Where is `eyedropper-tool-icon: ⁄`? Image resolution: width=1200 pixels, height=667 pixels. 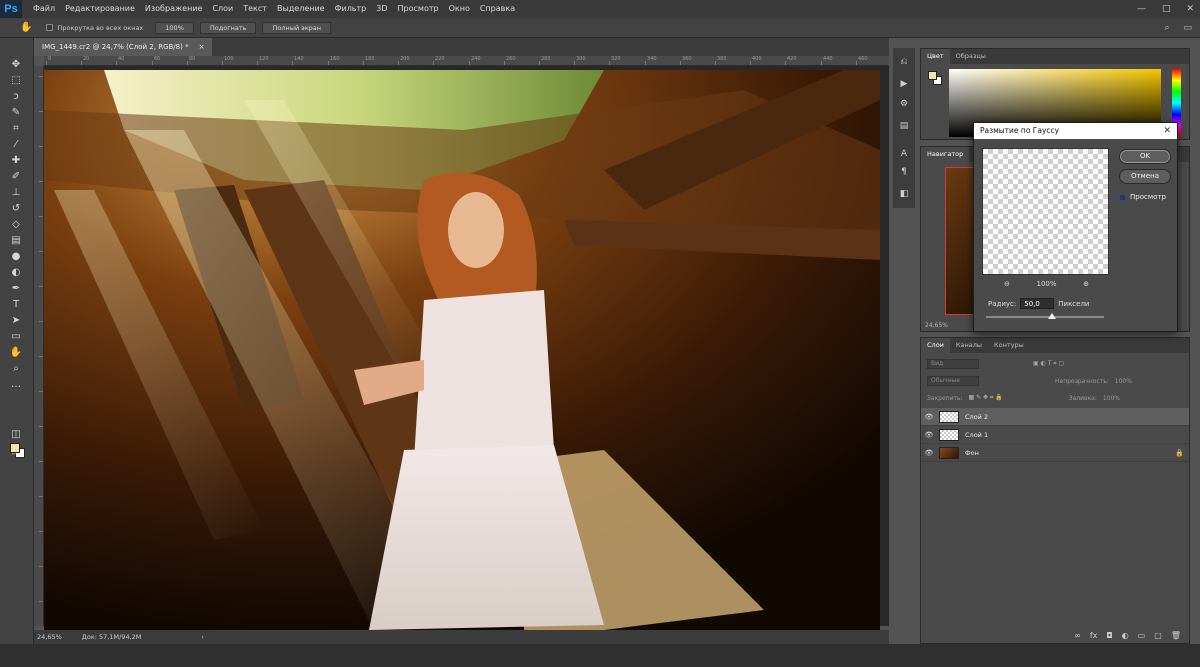 eyedropper-tool-icon: ⁄ is located at coordinates (16, 145).